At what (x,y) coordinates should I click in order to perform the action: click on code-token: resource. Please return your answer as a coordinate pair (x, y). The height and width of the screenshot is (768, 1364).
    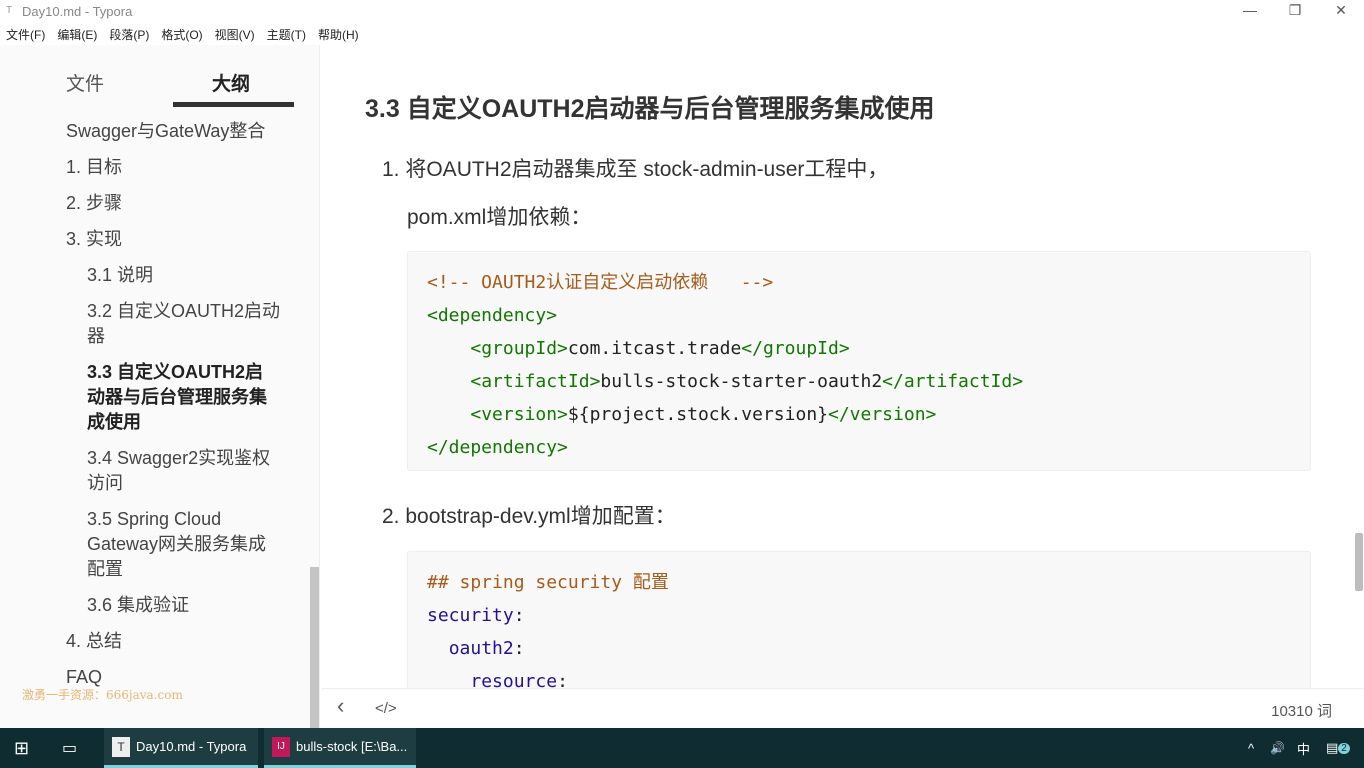
    Looking at the image, I should click on (514, 679).